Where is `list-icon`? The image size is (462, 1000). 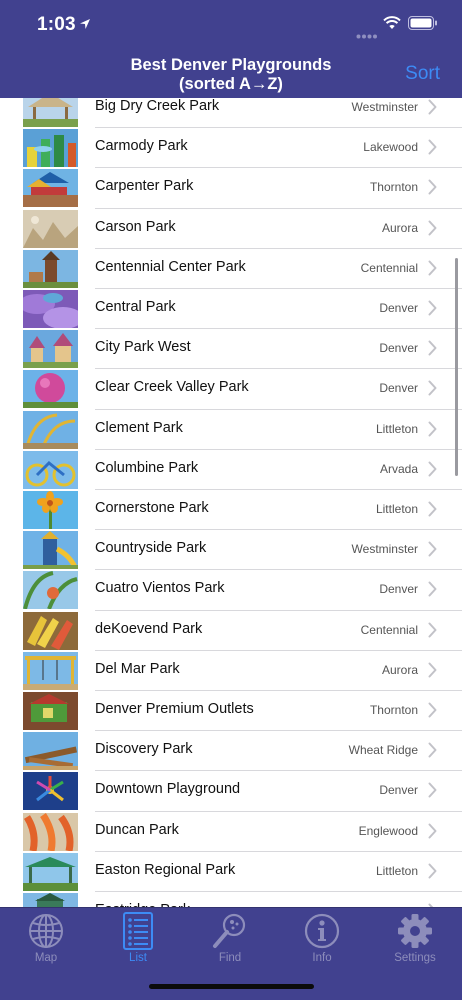
list-icon is located at coordinates (138, 932).